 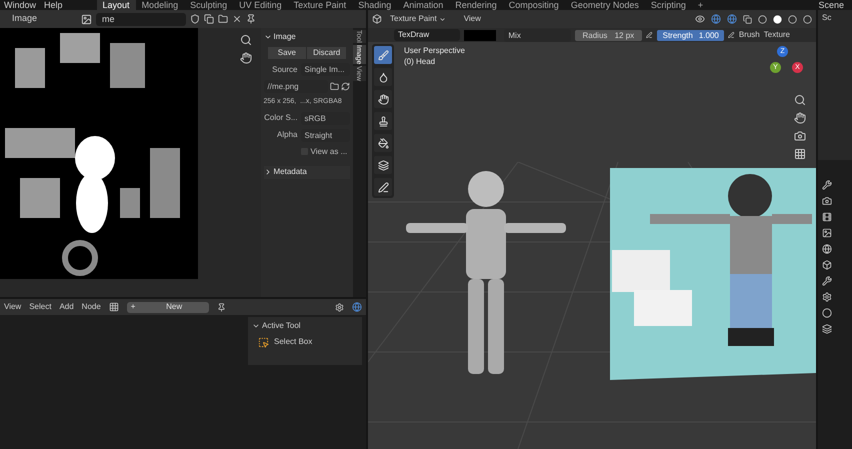 What do you see at coordinates (800, 136) in the screenshot?
I see `camera-icon` at bounding box center [800, 136].